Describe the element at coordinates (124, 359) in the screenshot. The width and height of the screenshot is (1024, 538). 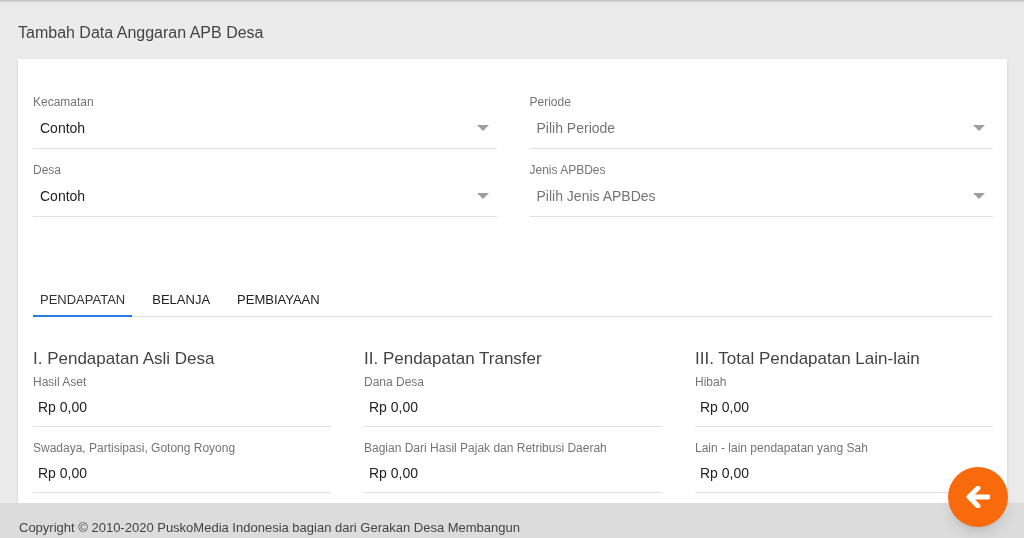
I see `section-heading: I. Pendapatan Asli Desa` at that location.